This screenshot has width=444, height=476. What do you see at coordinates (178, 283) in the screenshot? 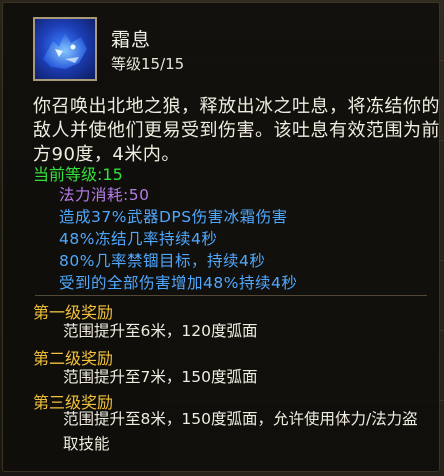
I see `damage-taken-stat: 受到的全部伤害增加48%持续4秒` at bounding box center [178, 283].